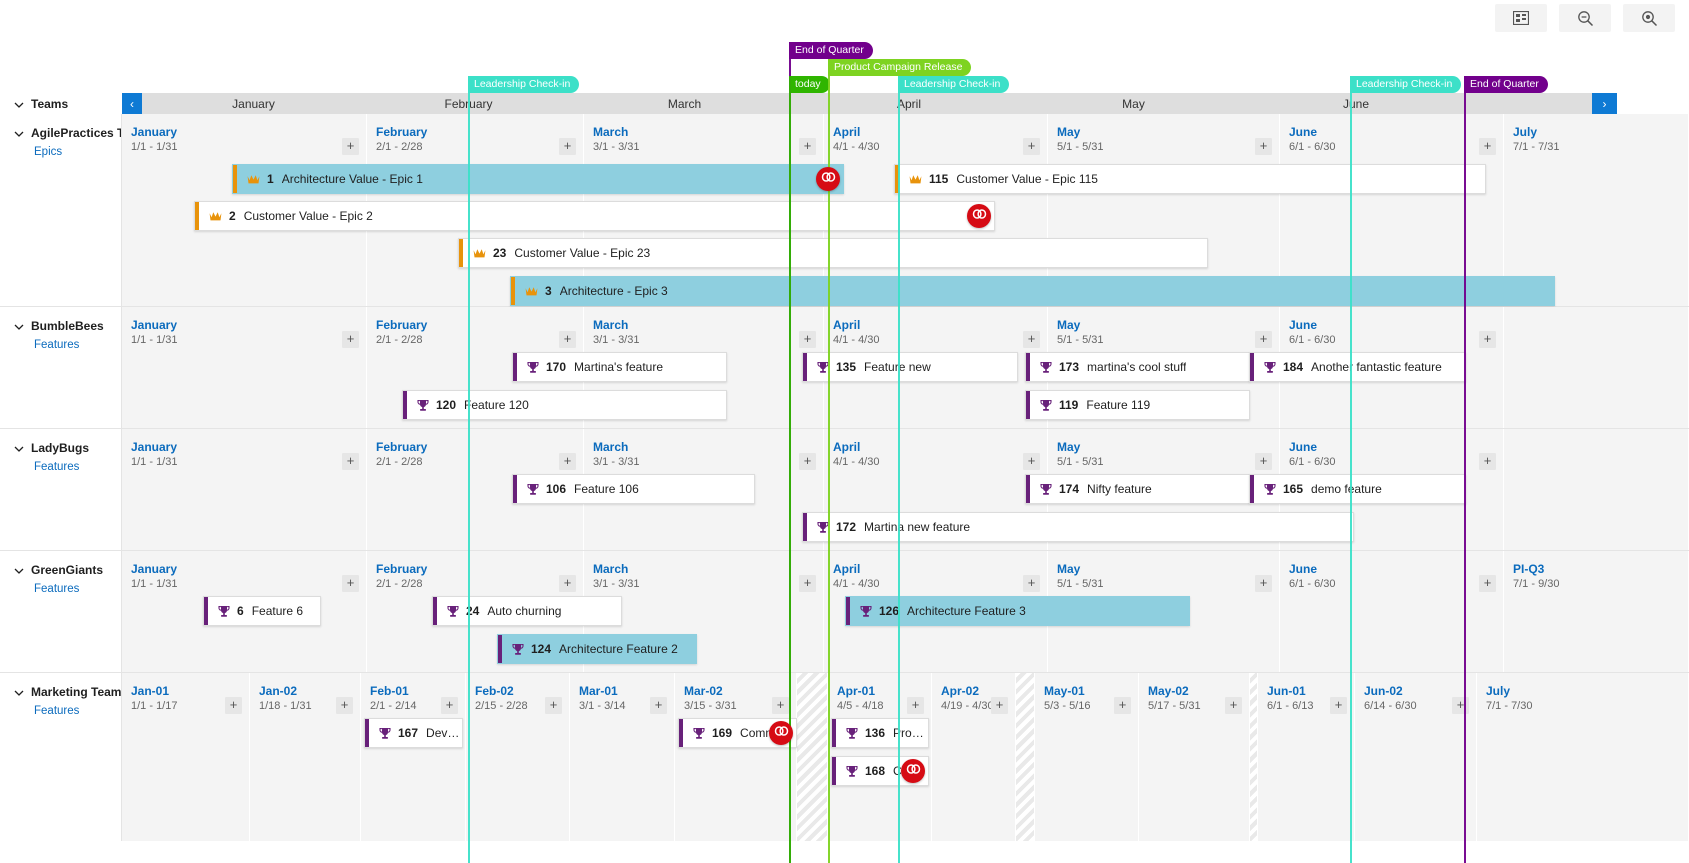 The width and height of the screenshot is (1689, 863). Describe the element at coordinates (809, 84) in the screenshot. I see `milestone-flag: today` at that location.